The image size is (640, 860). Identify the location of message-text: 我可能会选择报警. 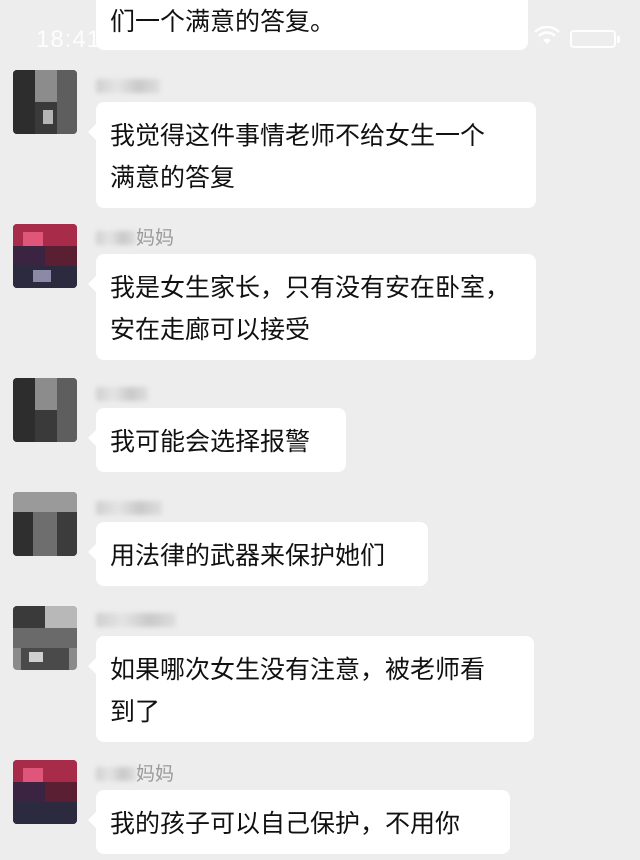
(210, 441).